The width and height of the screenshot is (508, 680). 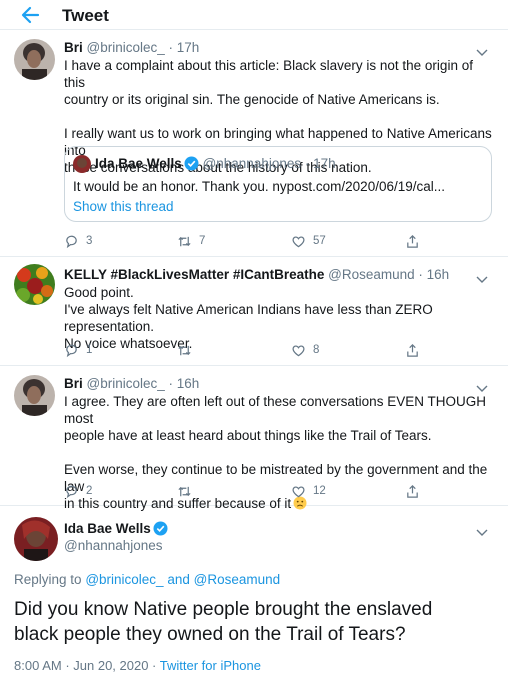 What do you see at coordinates (123, 206) in the screenshot?
I see `show-thread-link: Show this thread` at bounding box center [123, 206].